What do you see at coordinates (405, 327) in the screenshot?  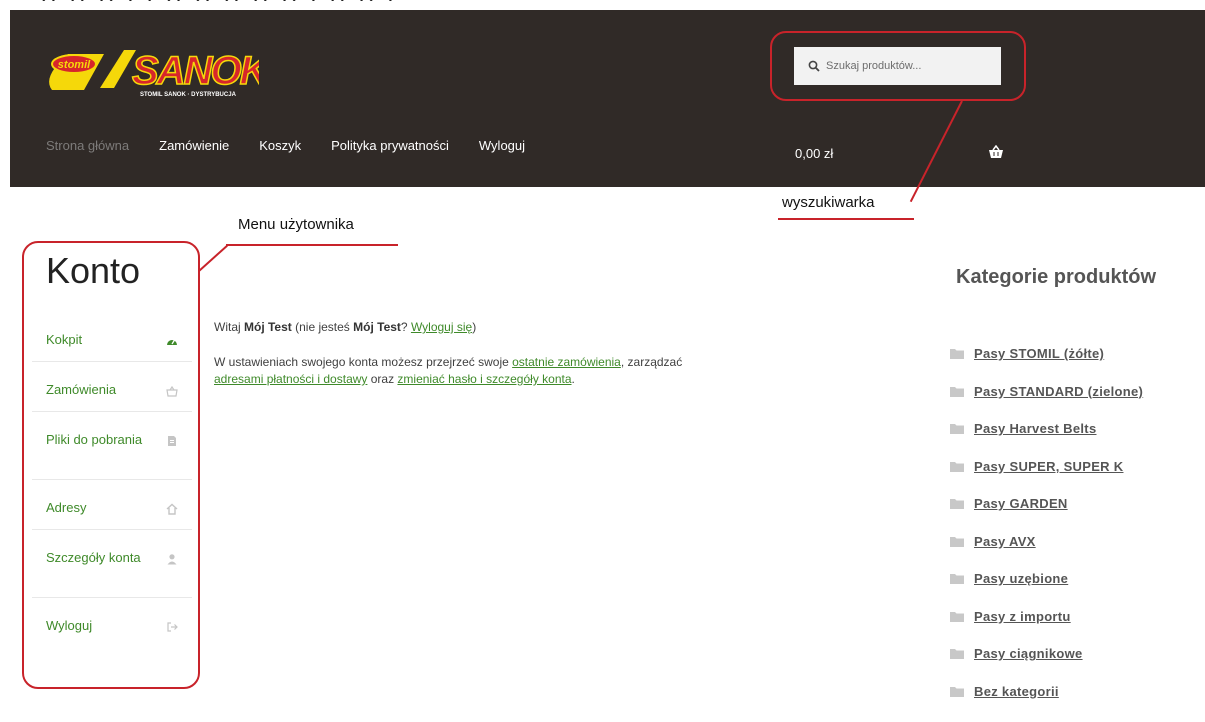 I see `greeting-question: ?` at bounding box center [405, 327].